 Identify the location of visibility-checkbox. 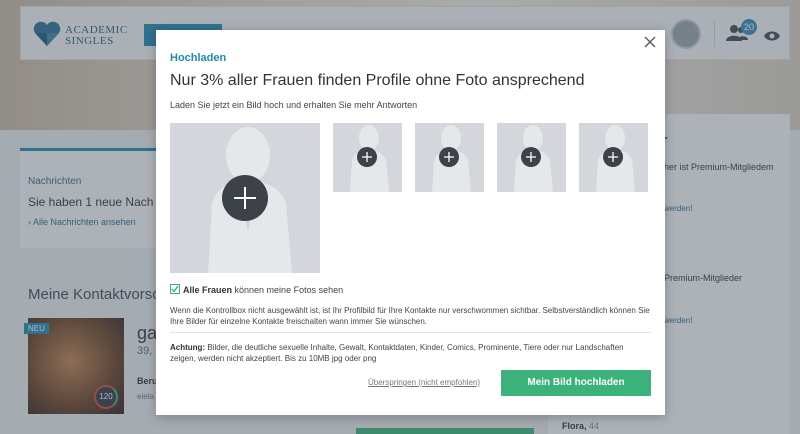
(175, 289).